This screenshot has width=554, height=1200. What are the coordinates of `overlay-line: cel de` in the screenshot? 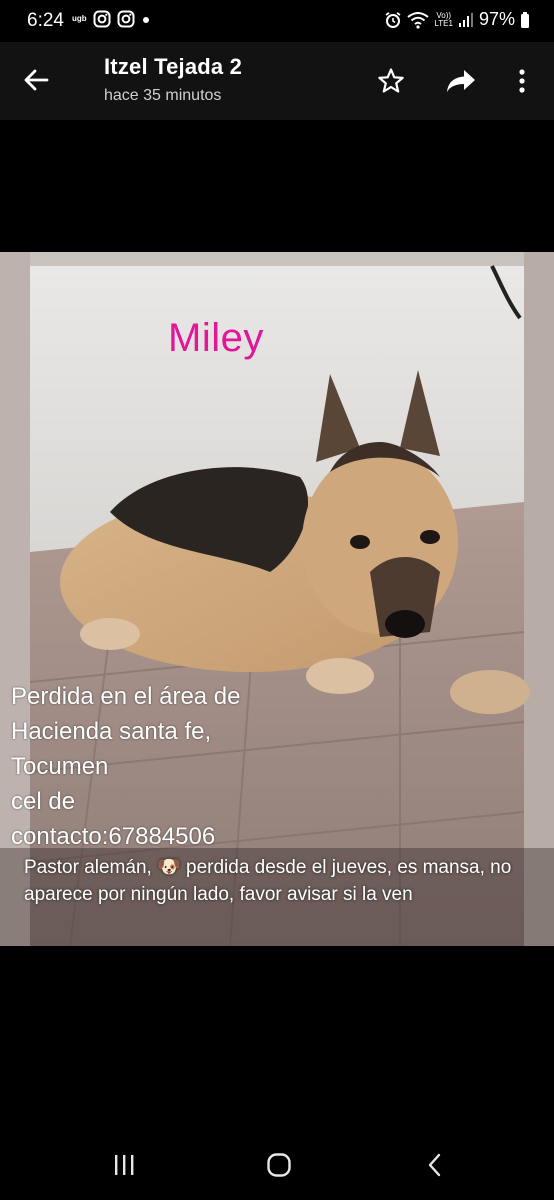 It's located at (43, 801).